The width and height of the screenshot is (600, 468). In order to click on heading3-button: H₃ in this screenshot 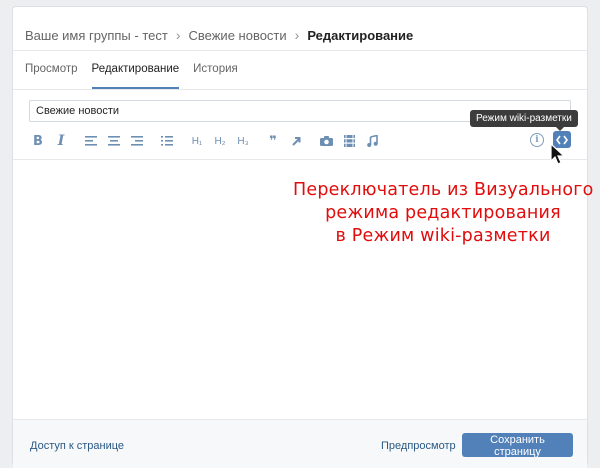, I will do `click(243, 141)`.